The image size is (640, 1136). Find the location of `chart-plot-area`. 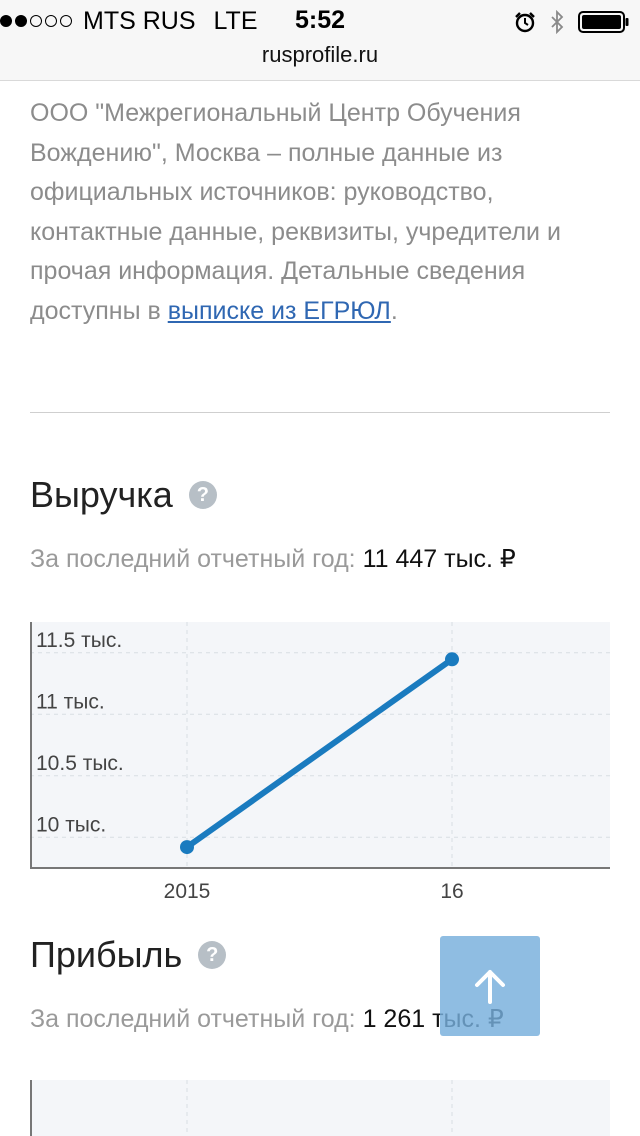

chart-plot-area is located at coordinates (320, 1108).